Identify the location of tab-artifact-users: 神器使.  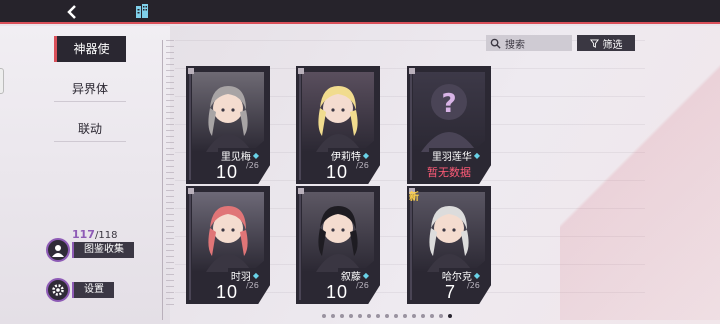
(90, 49).